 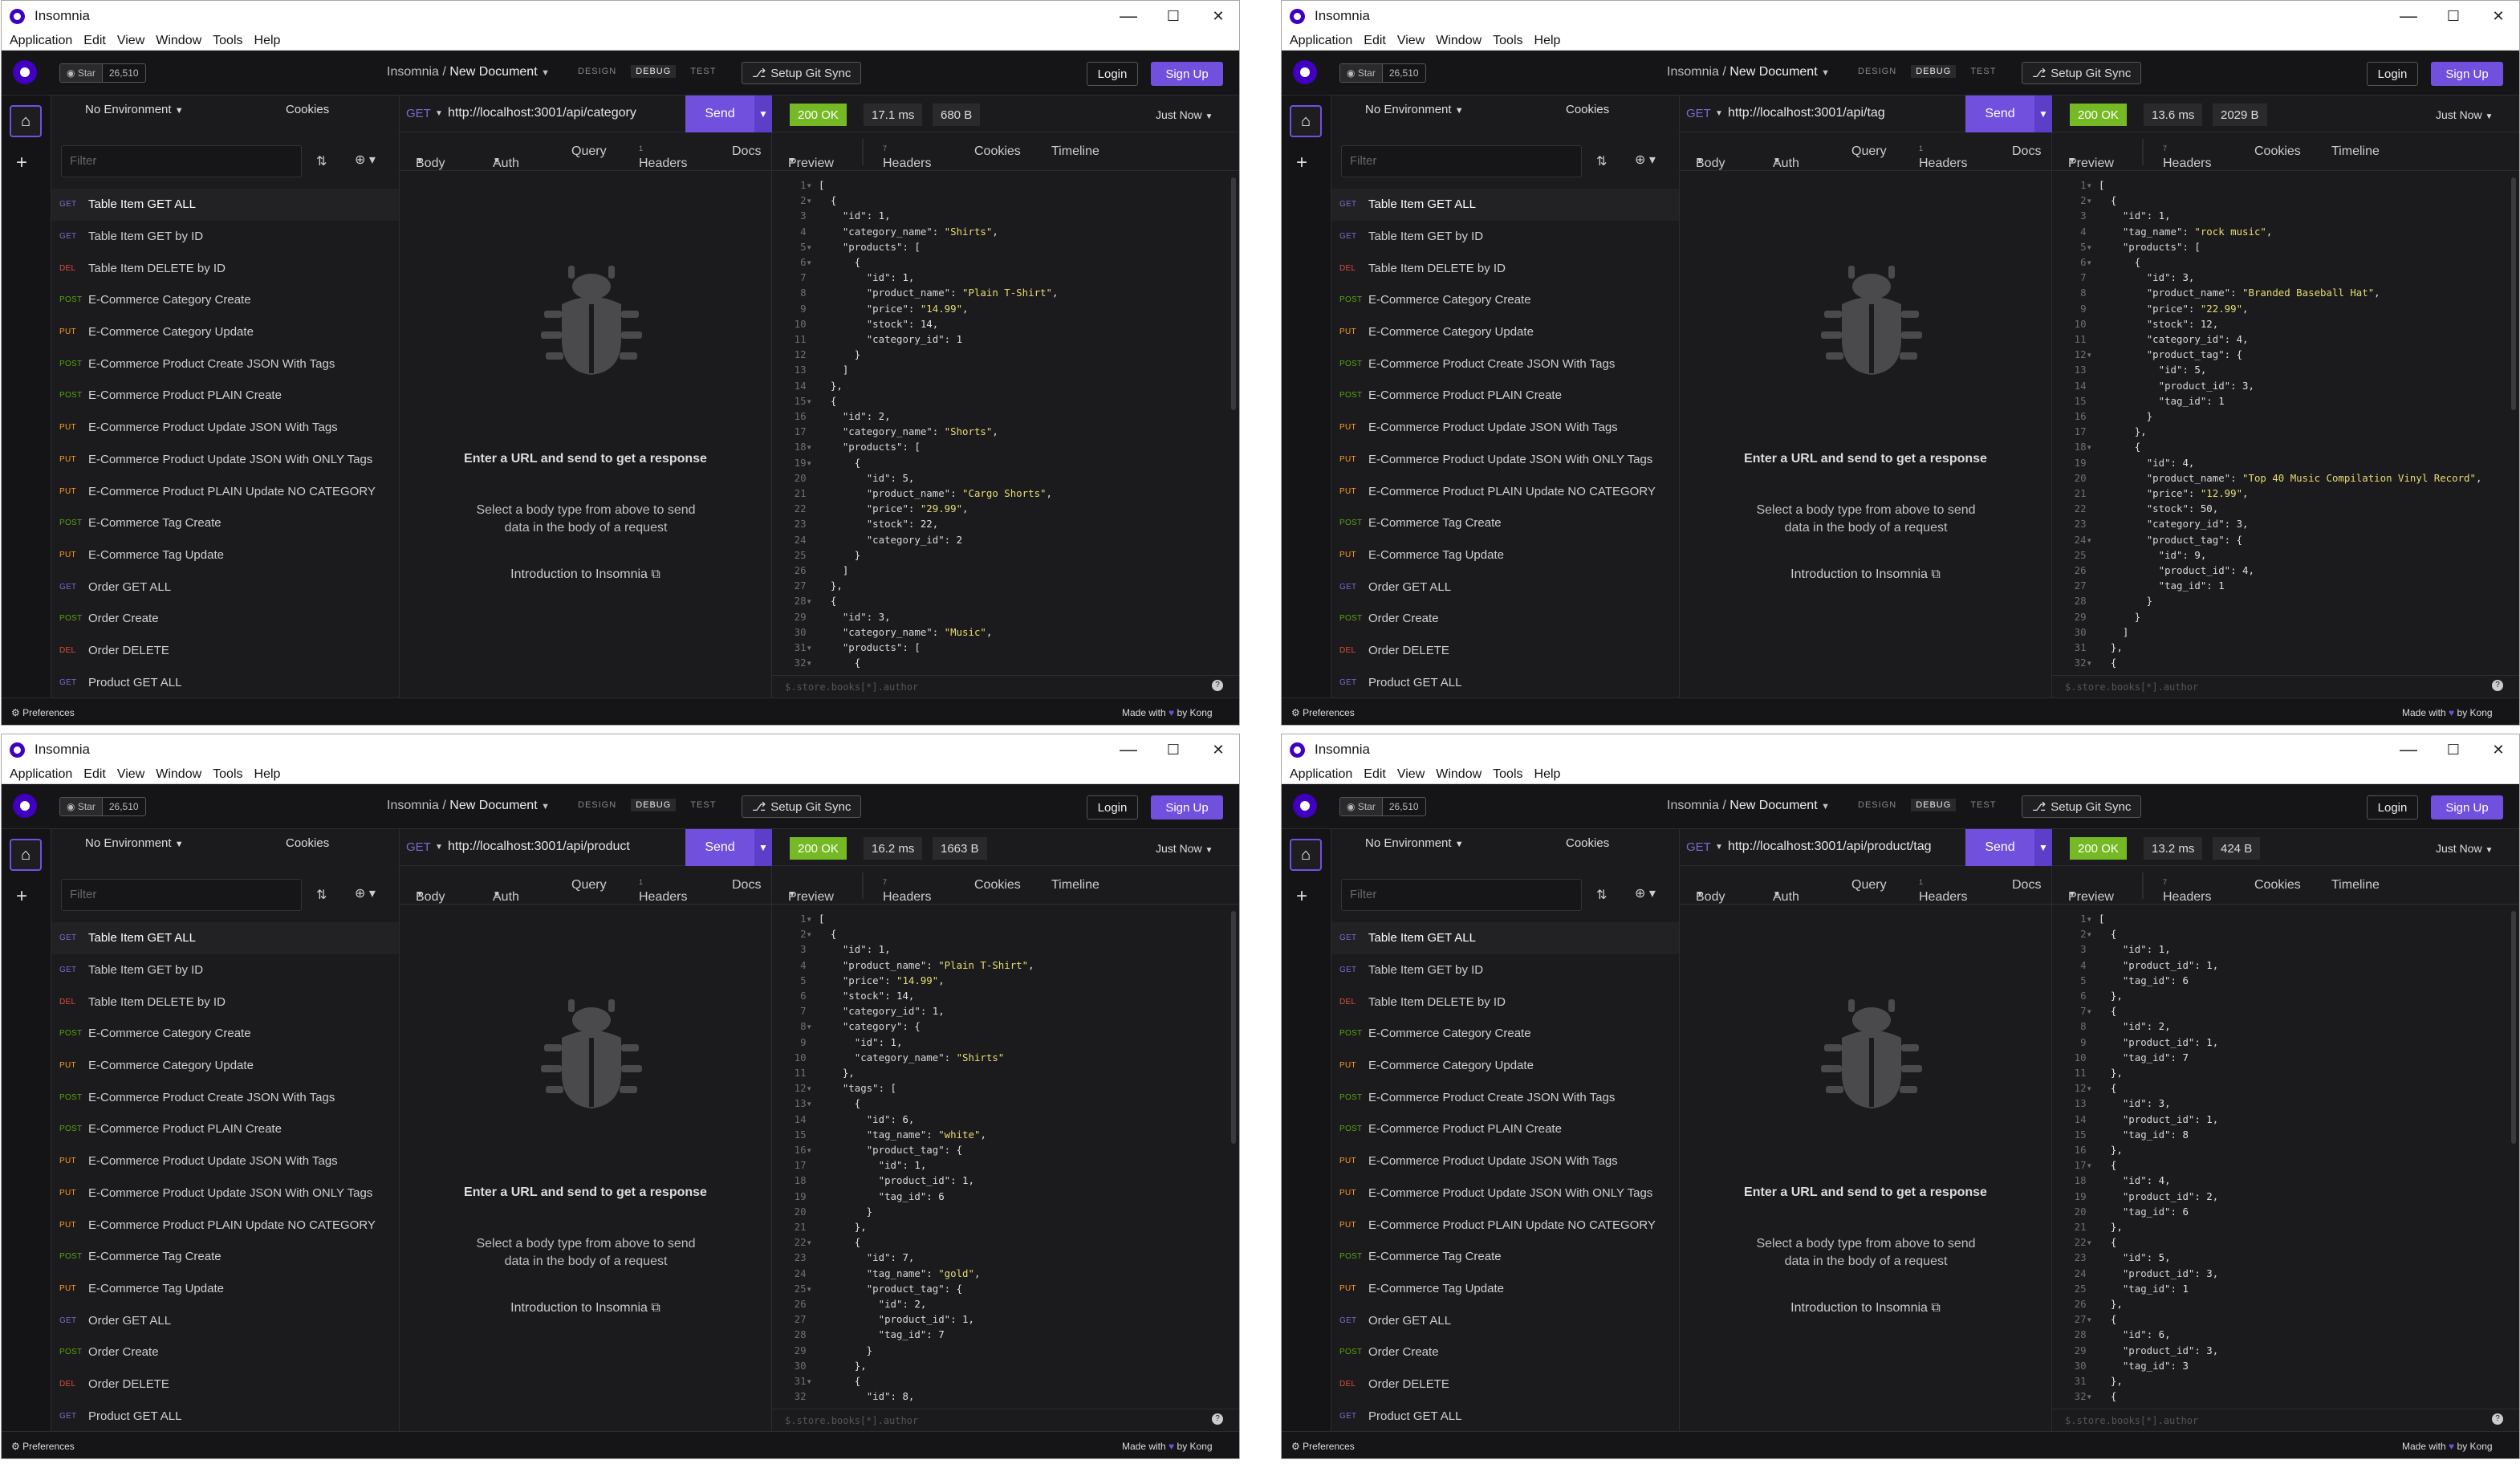 What do you see at coordinates (568, 113) in the screenshot?
I see `url-input: http://localhost:3001/api/category` at bounding box center [568, 113].